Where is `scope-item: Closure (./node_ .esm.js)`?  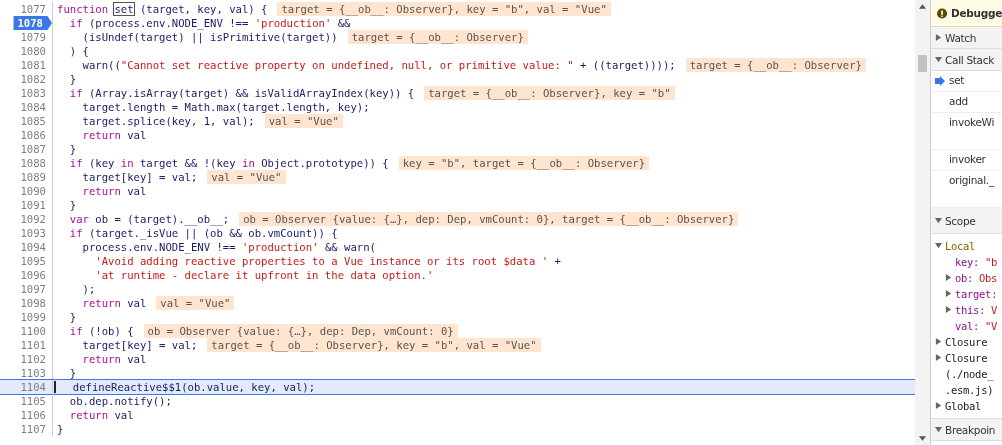 scope-item: Closure (./node_ .esm.js) is located at coordinates (968, 374).